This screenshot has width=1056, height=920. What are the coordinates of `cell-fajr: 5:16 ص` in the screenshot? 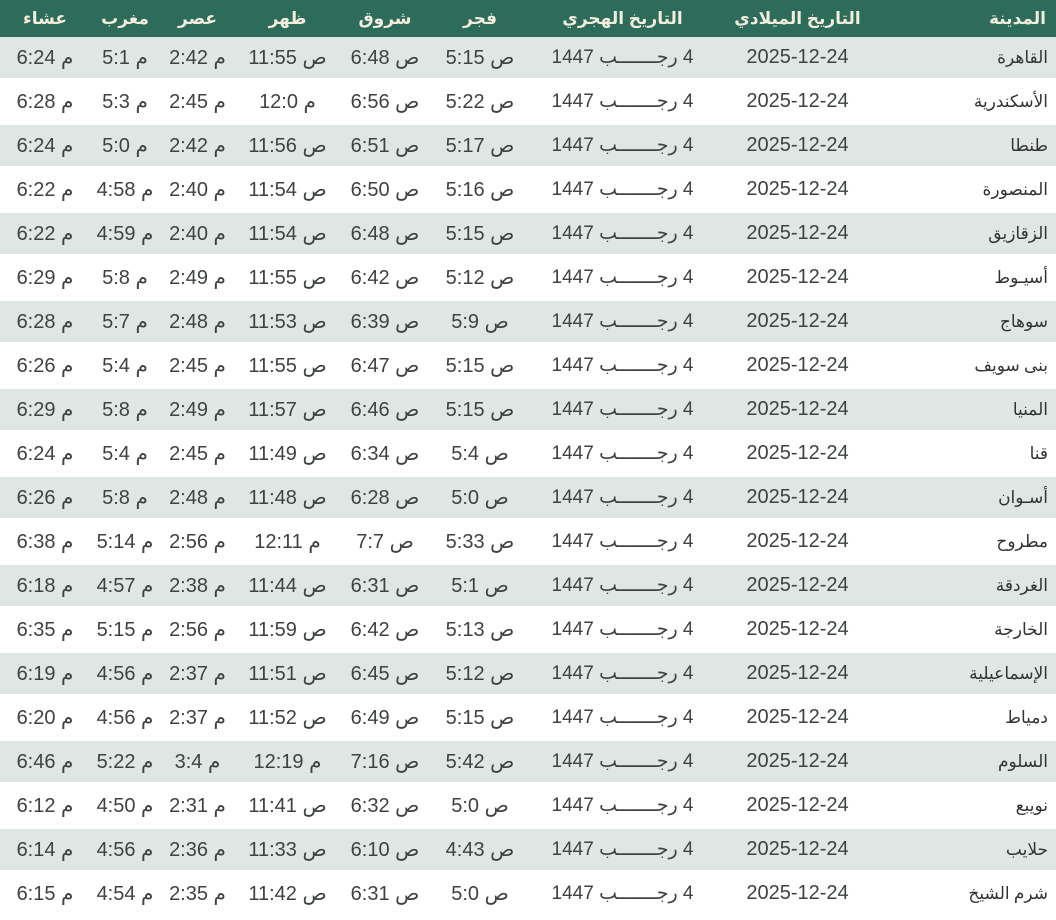 It's located at (480, 190).